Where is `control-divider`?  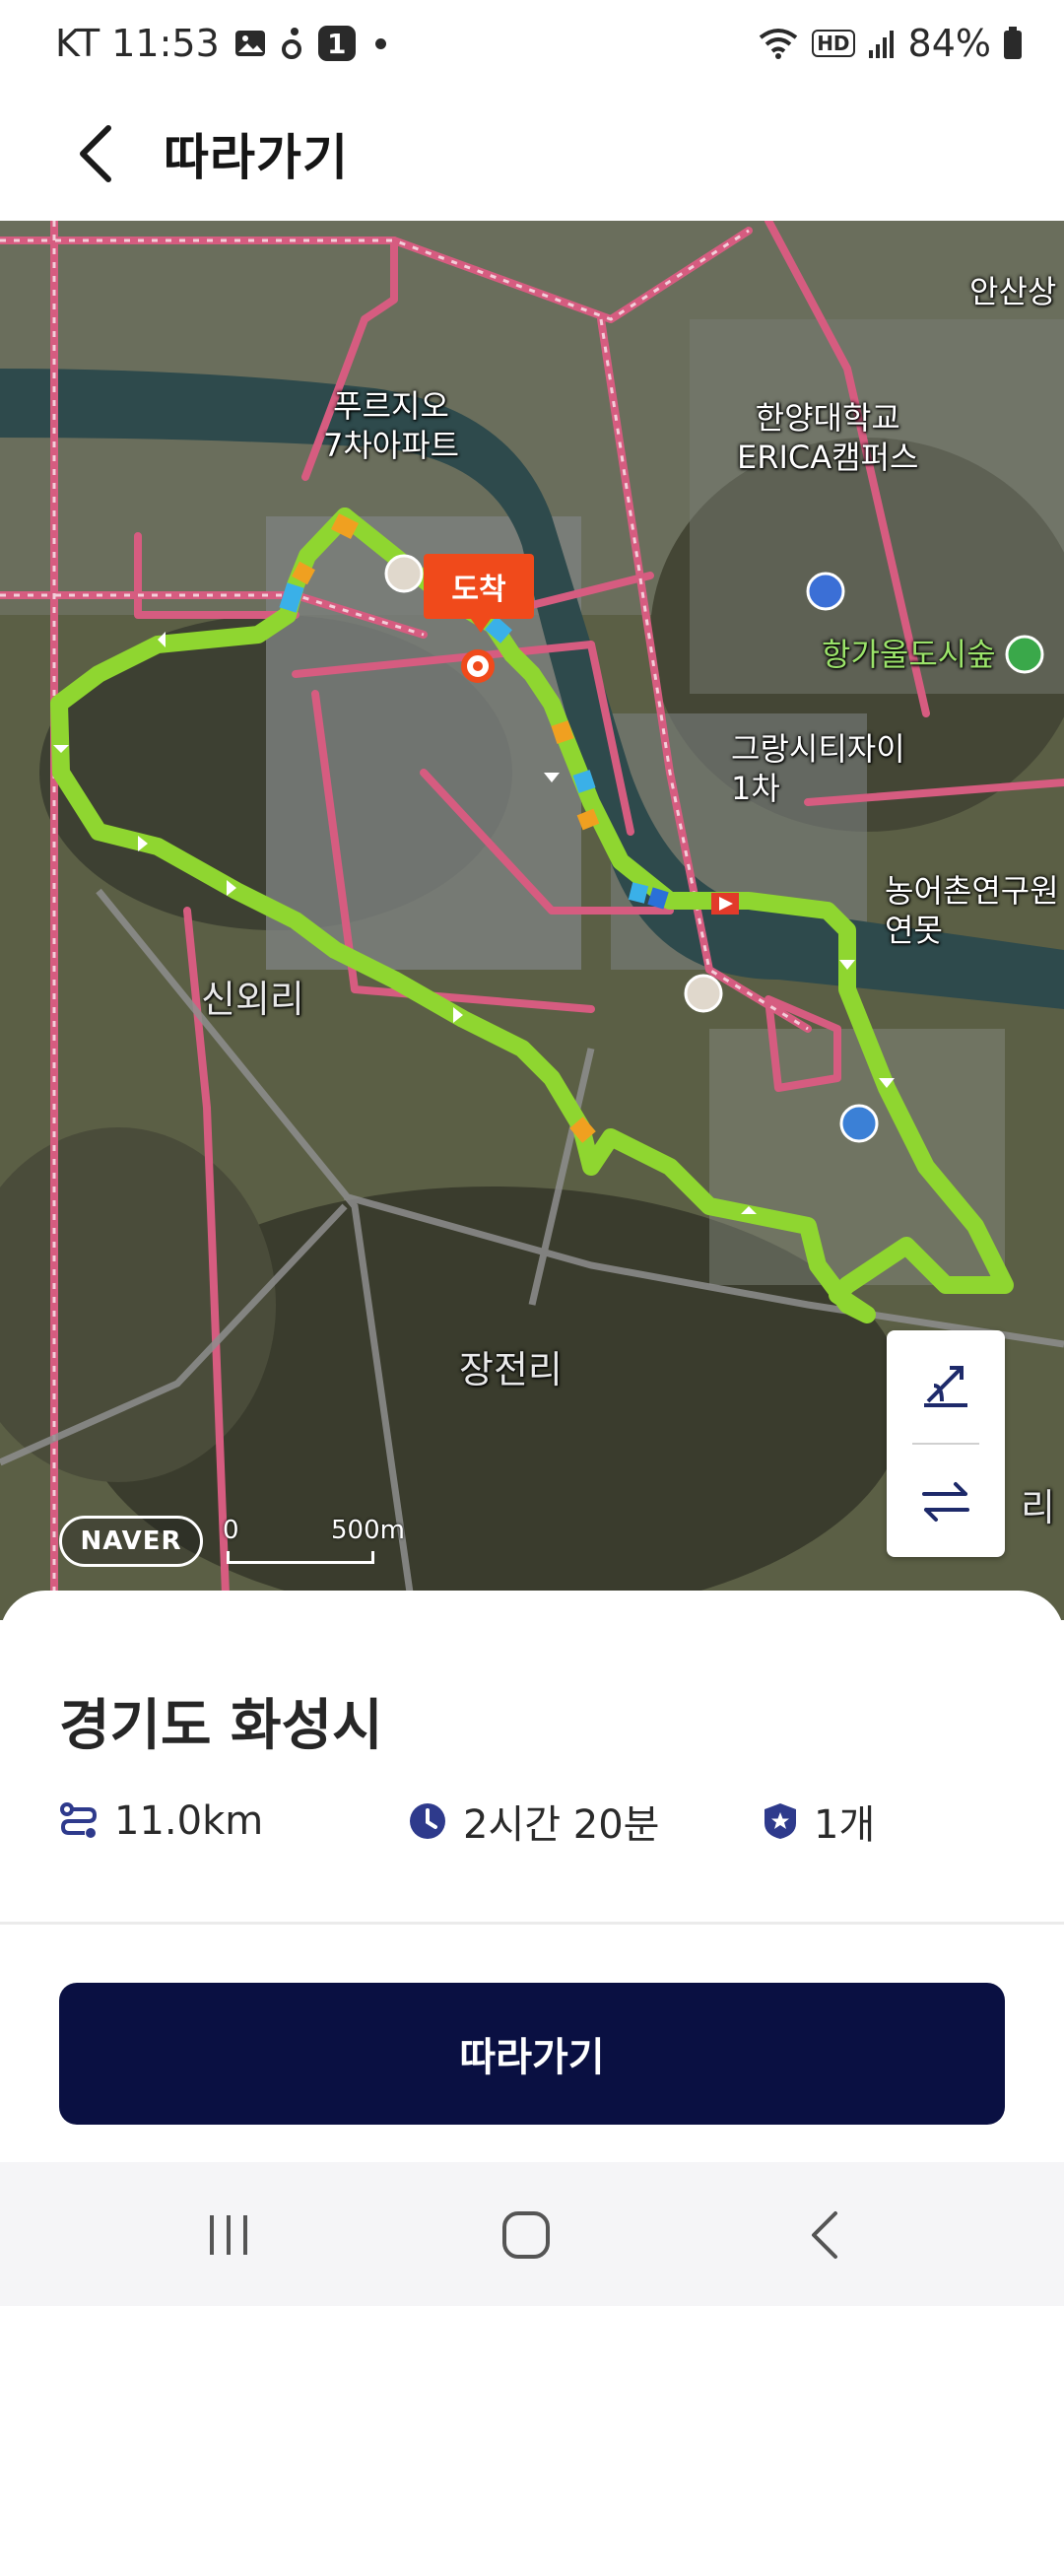 control-divider is located at coordinates (946, 1444).